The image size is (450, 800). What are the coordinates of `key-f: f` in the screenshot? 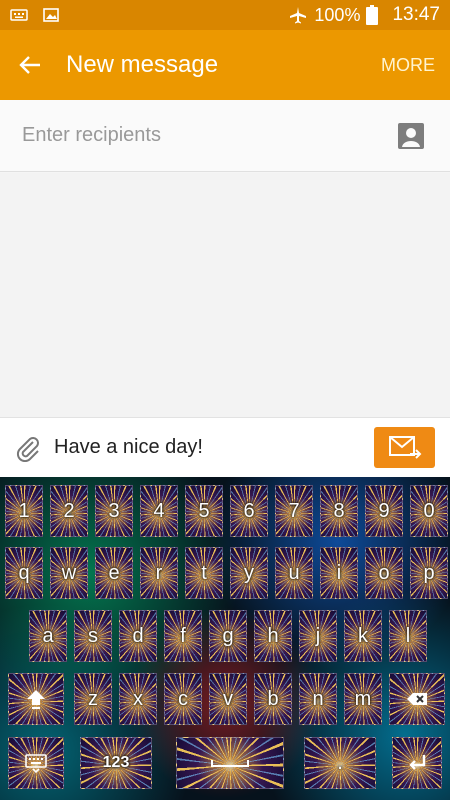 It's located at (183, 636).